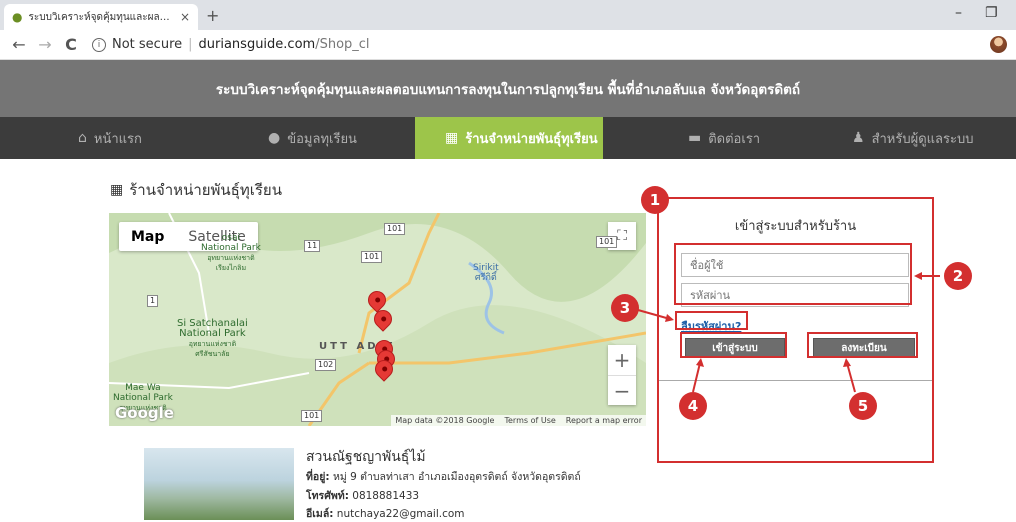 This screenshot has width=1016, height=522. What do you see at coordinates (863, 406) in the screenshot?
I see `annotation-badge: 5` at bounding box center [863, 406].